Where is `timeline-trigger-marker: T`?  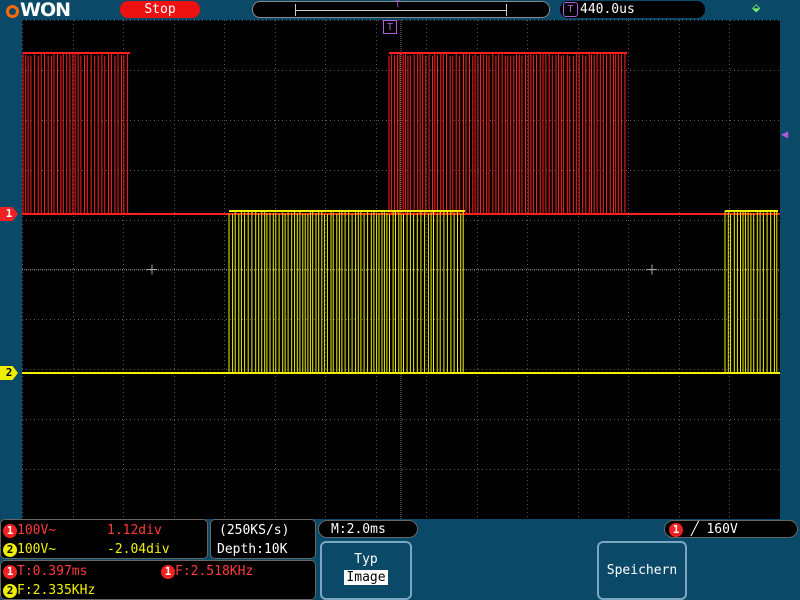 timeline-trigger-marker: T is located at coordinates (397, 5).